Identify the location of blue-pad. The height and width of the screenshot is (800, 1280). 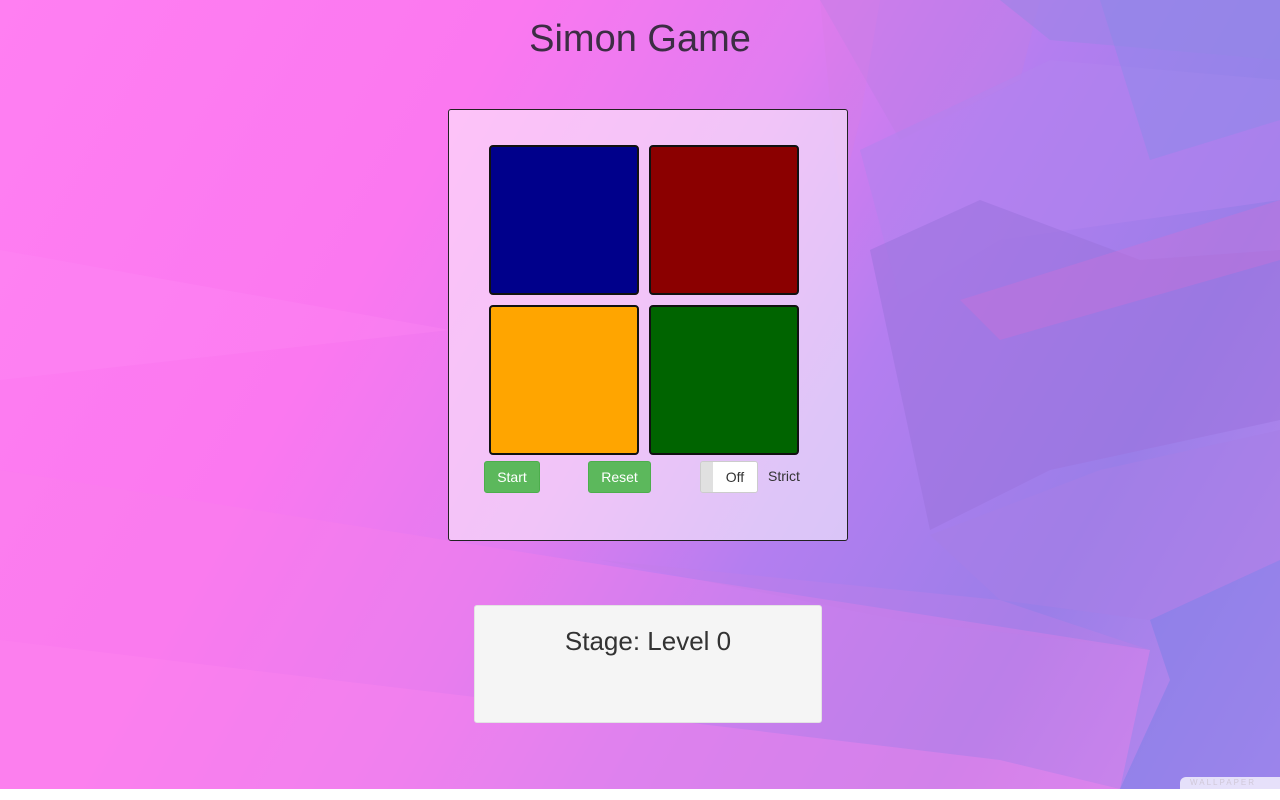
(564, 220).